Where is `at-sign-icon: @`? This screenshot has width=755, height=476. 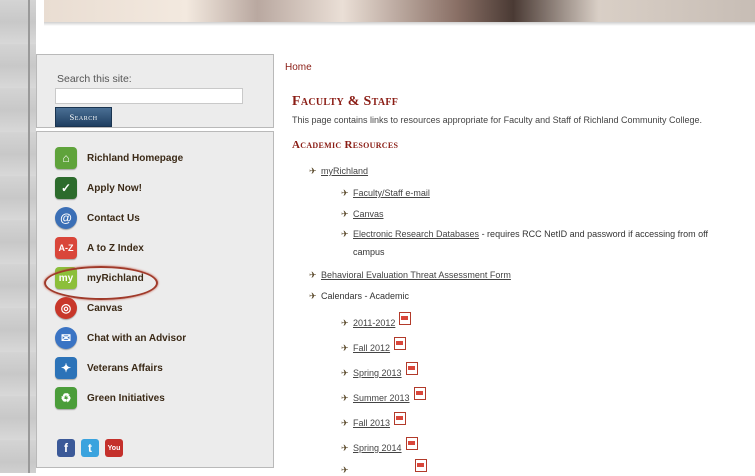 at-sign-icon: @ is located at coordinates (66, 218).